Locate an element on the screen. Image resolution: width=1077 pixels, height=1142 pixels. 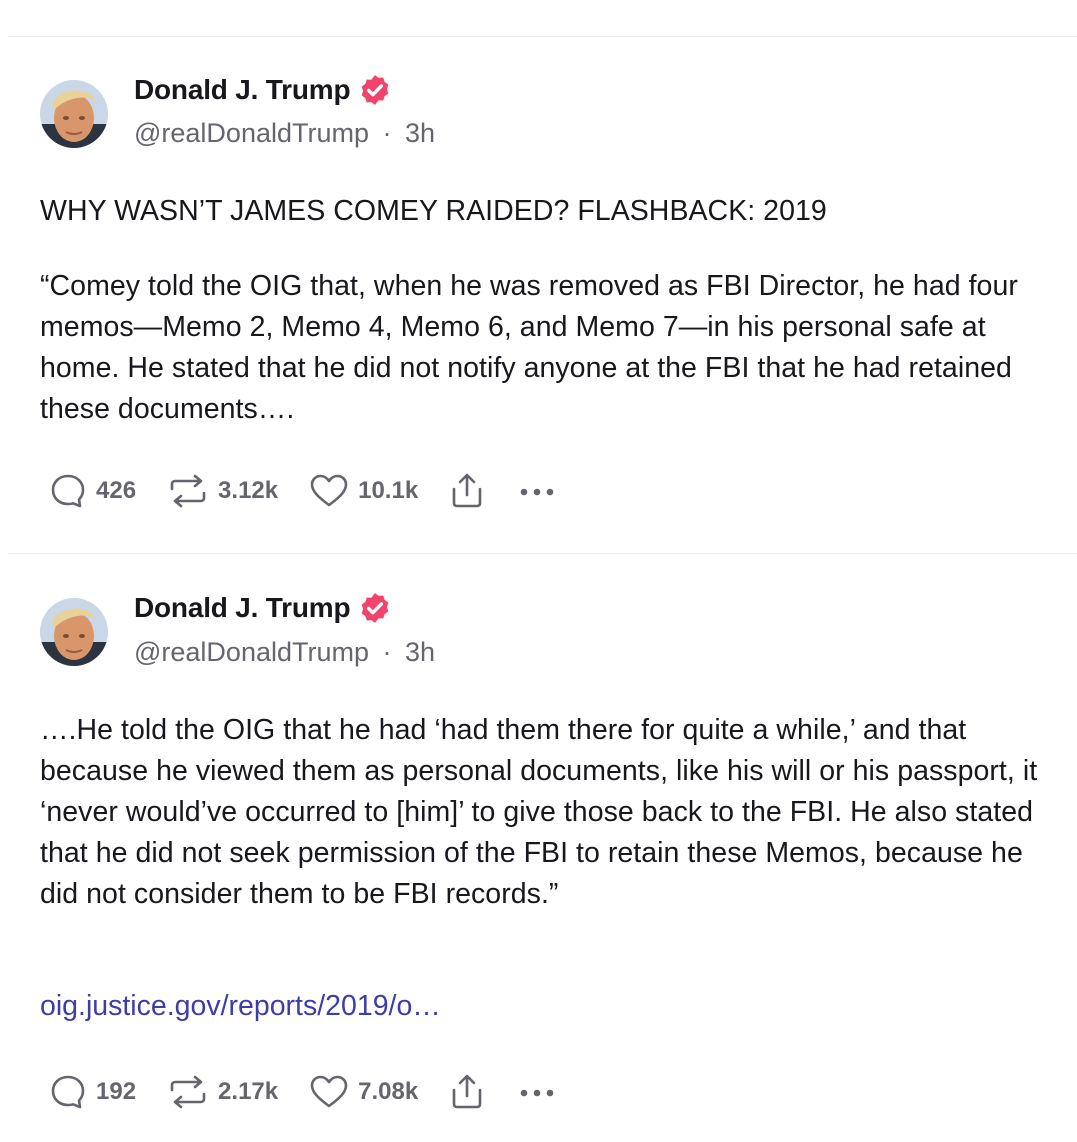
like-button: 7.08k is located at coordinates (363, 1092).